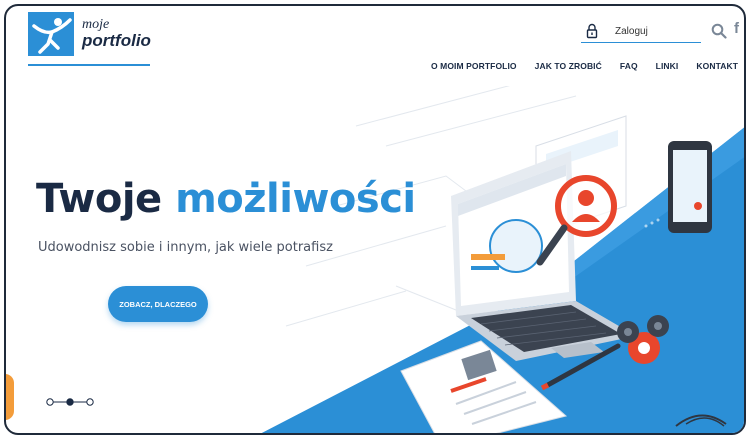  I want to click on lock-icon, so click(592, 31).